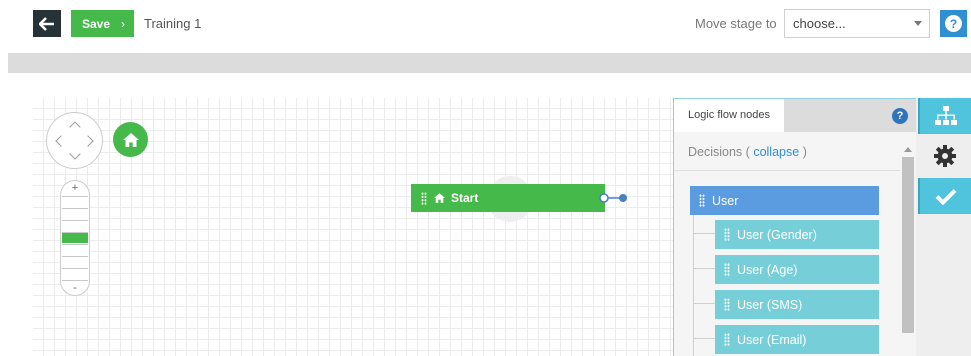 This screenshot has height=356, width=971. I want to click on arrow-left-icon, so click(46, 23).